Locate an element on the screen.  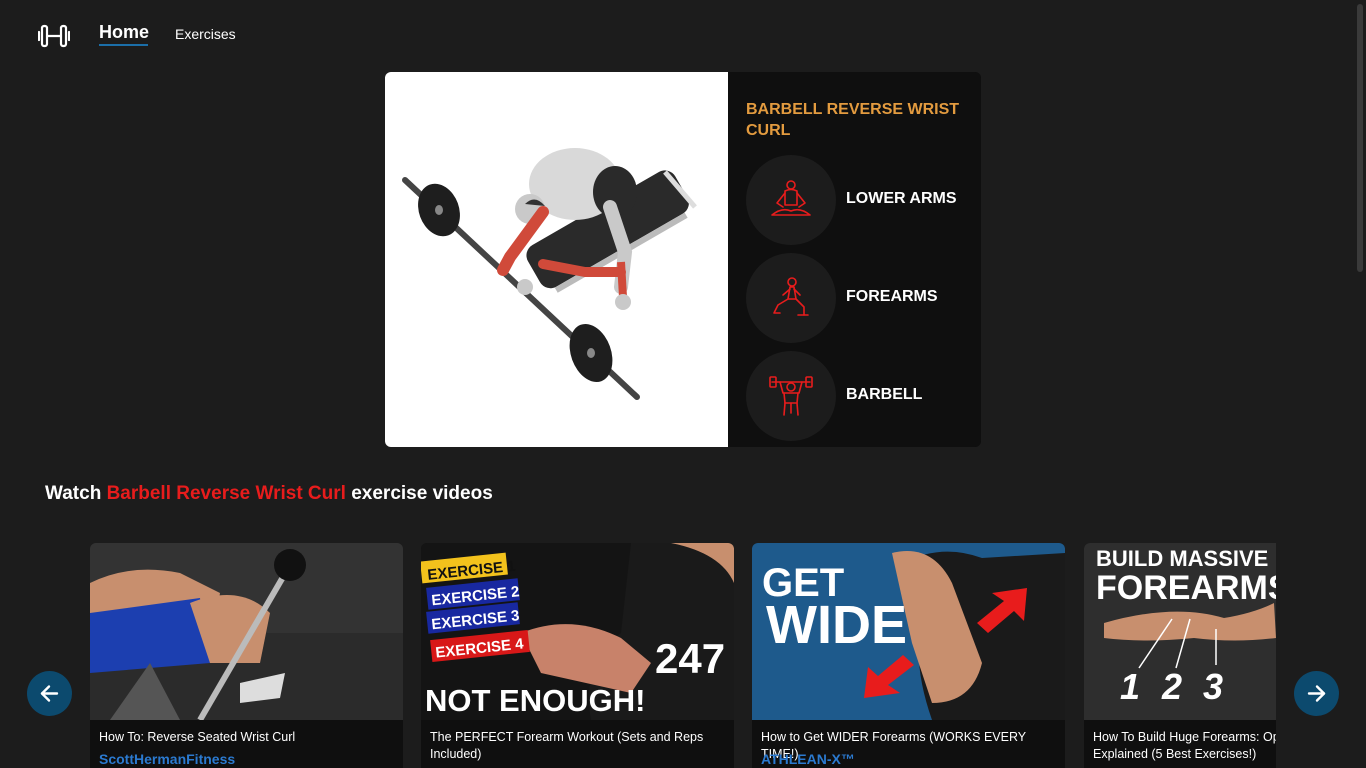
lunge-stretch-icon is located at coordinates (791, 298).